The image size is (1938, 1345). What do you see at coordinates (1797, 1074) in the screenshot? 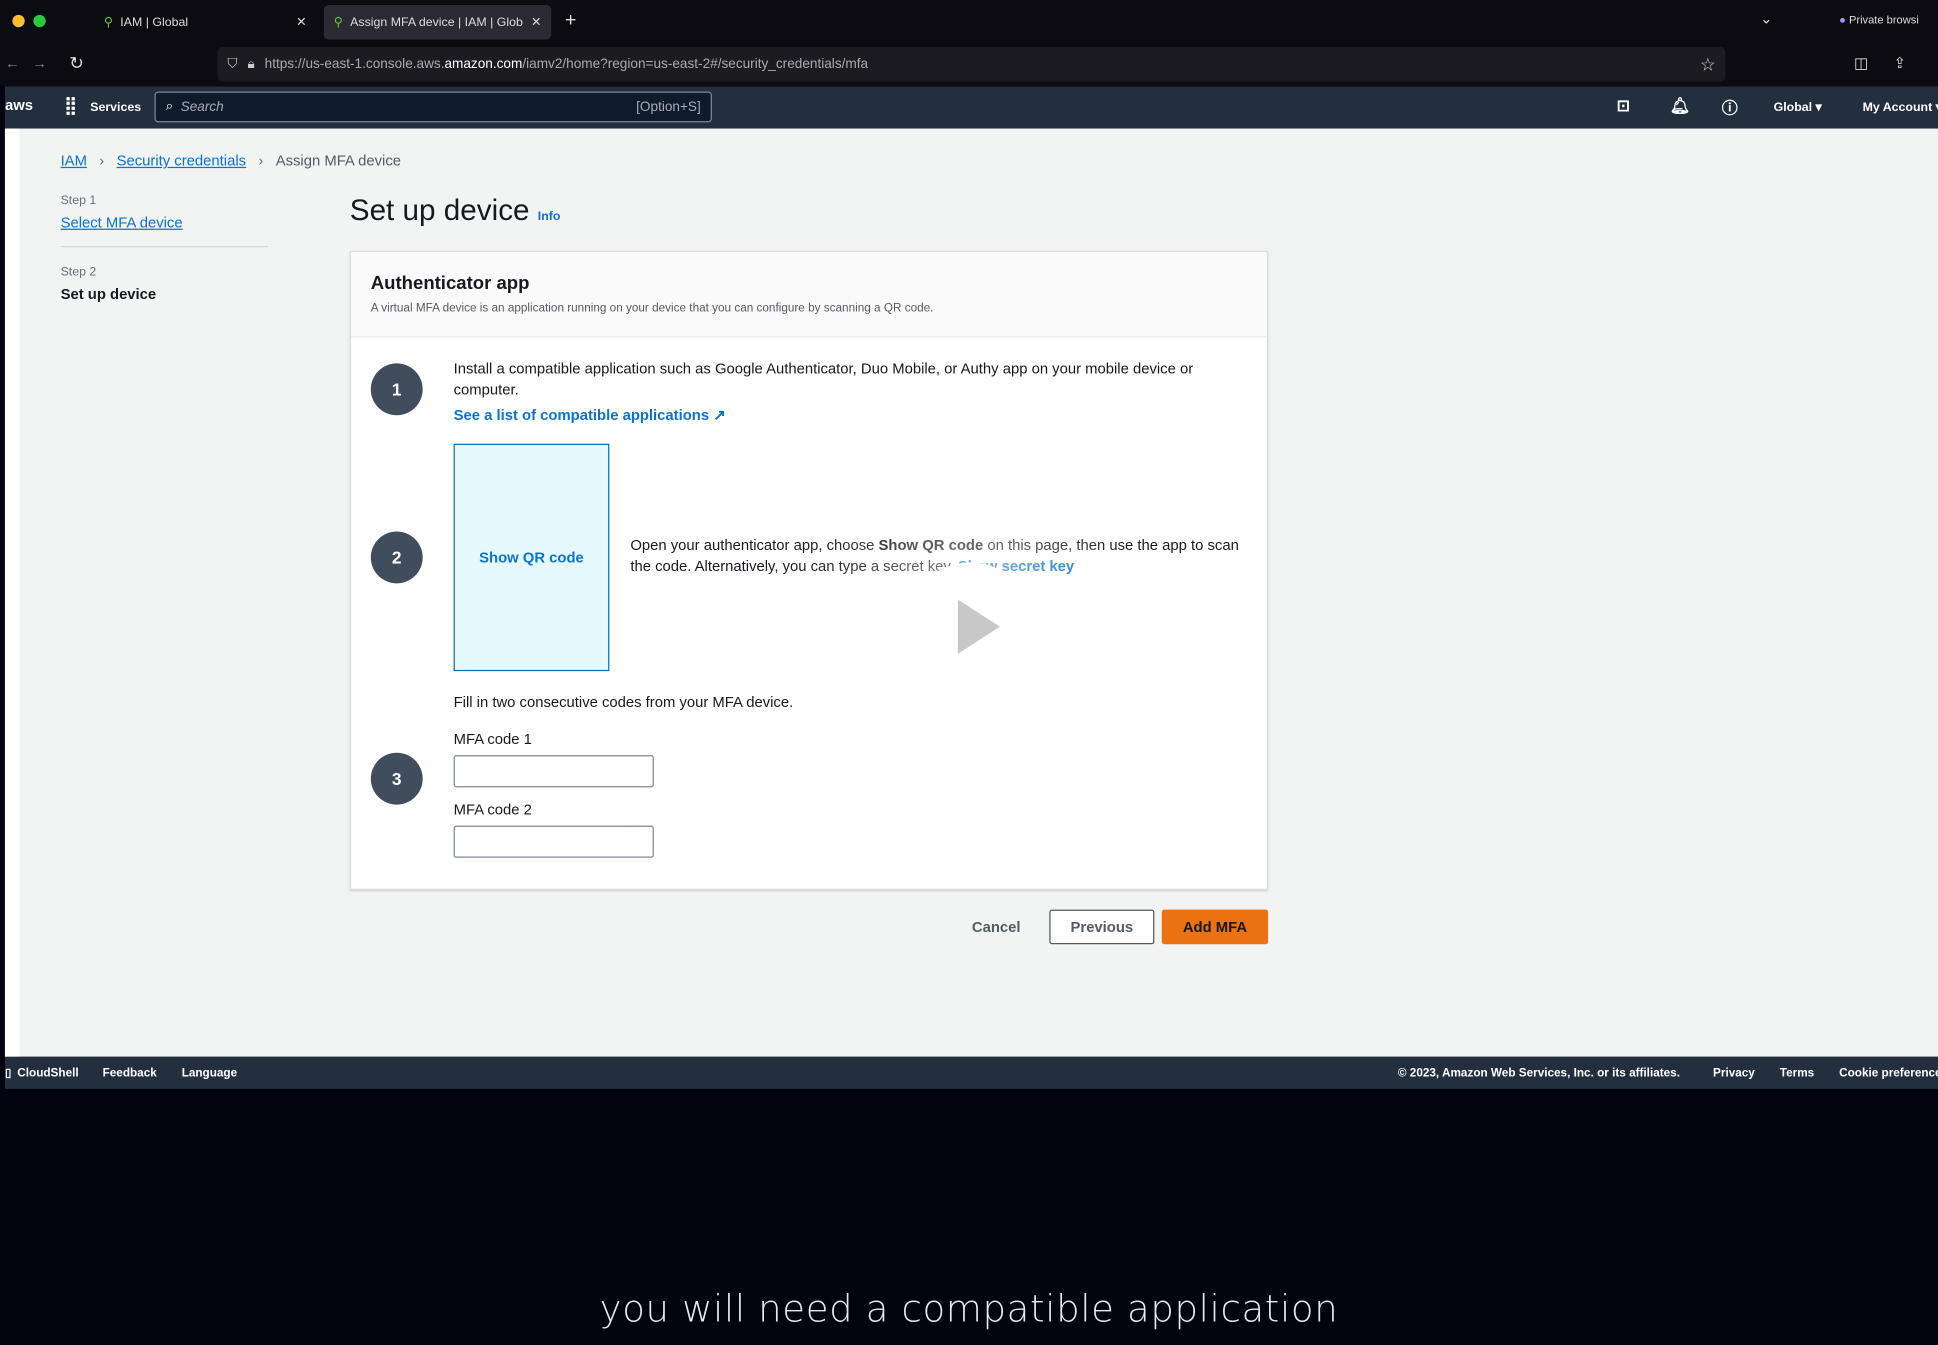
I see `footer-terms: Terms` at bounding box center [1797, 1074].